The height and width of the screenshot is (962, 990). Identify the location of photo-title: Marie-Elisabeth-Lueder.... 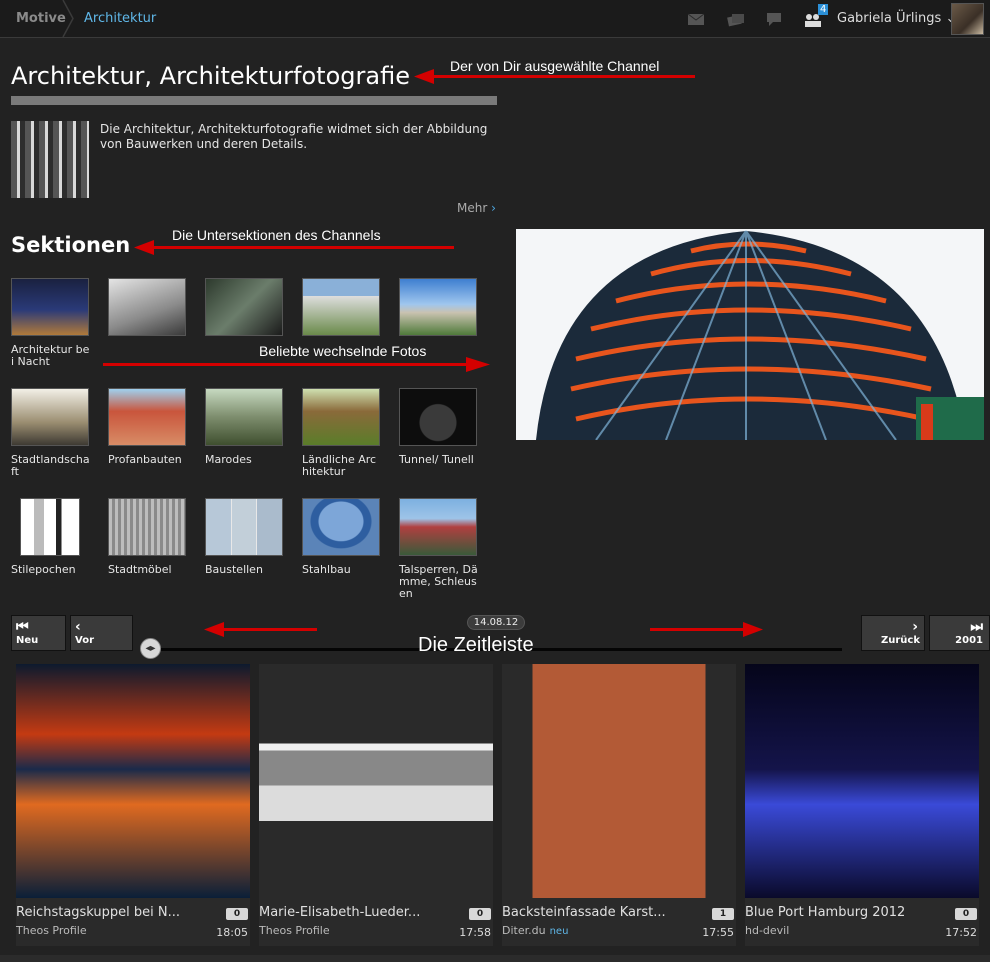
(339, 912).